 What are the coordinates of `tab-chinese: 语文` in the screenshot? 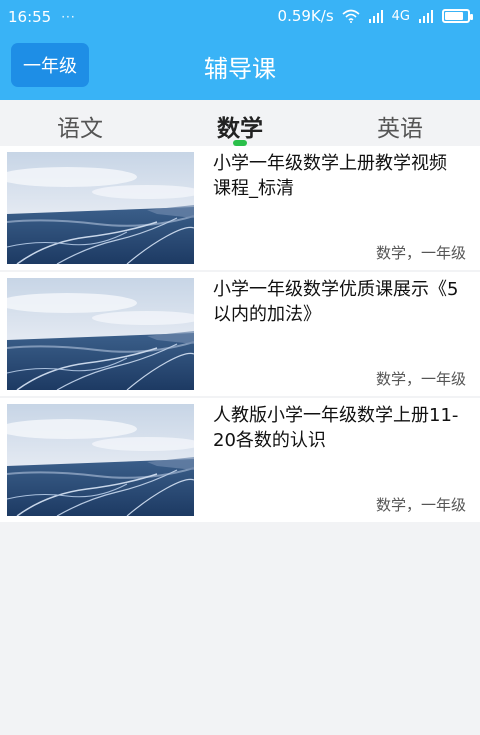 It's located at (80, 123).